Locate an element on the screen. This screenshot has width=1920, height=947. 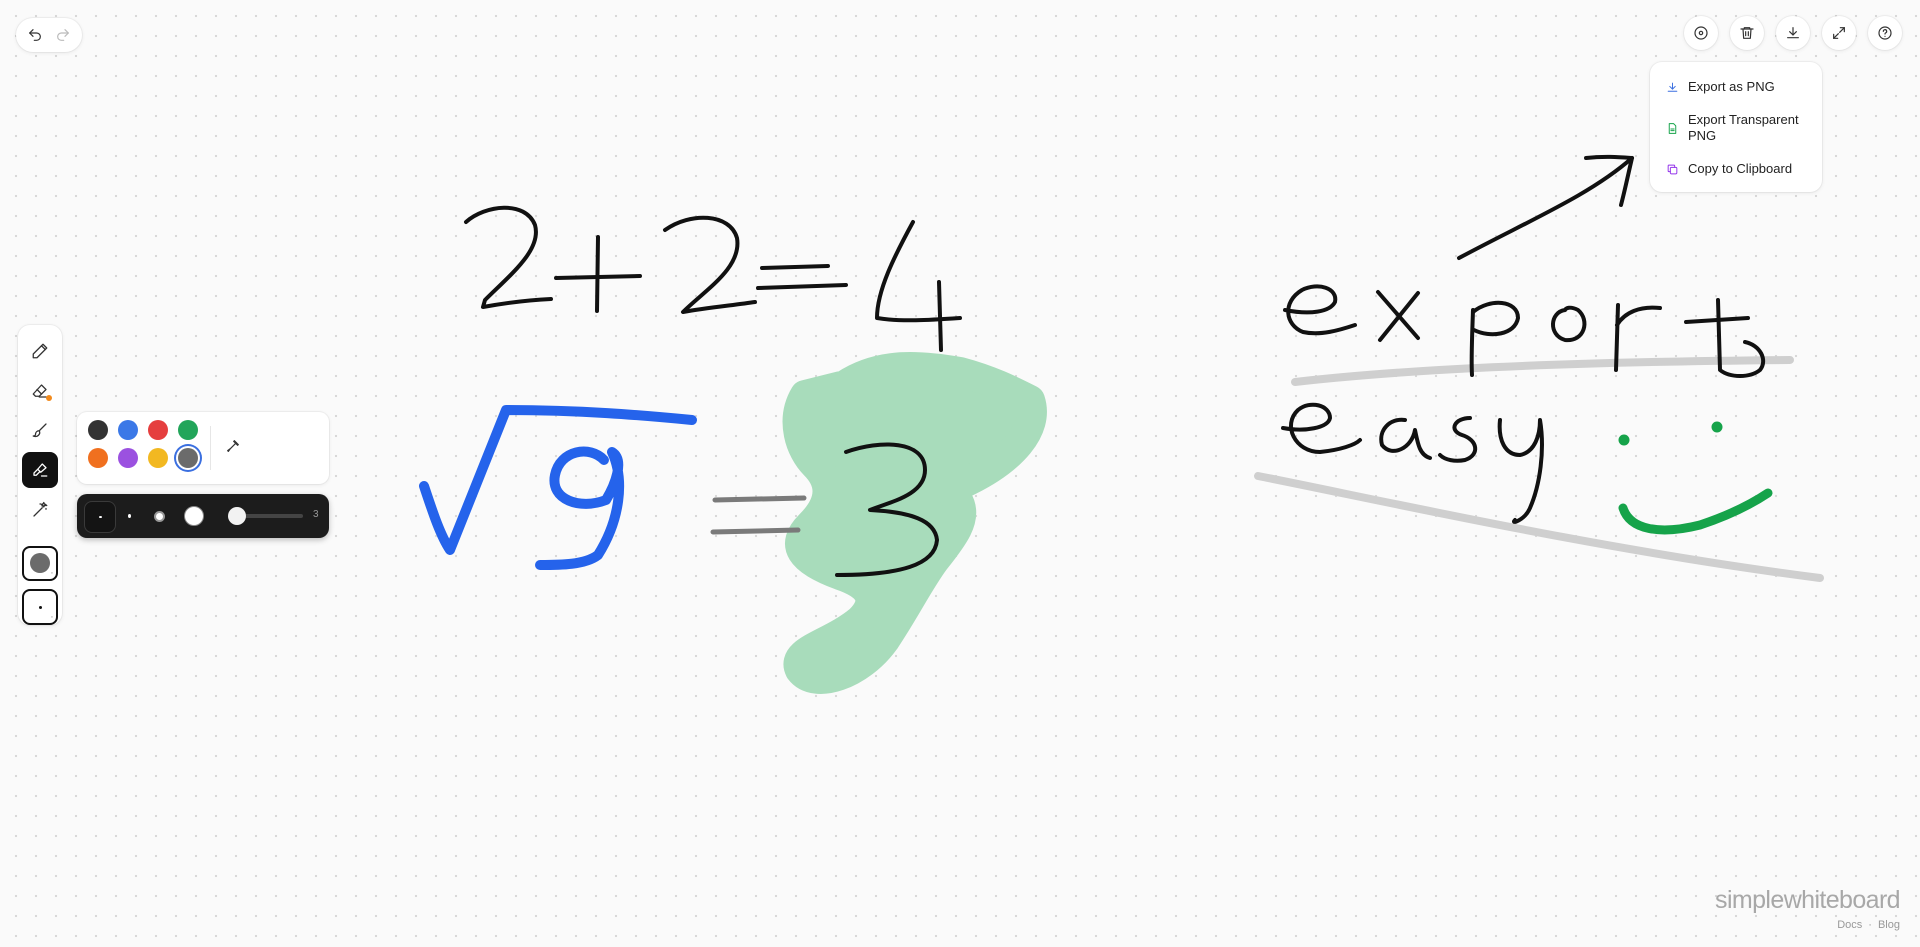
brush-tool is located at coordinates (40, 430).